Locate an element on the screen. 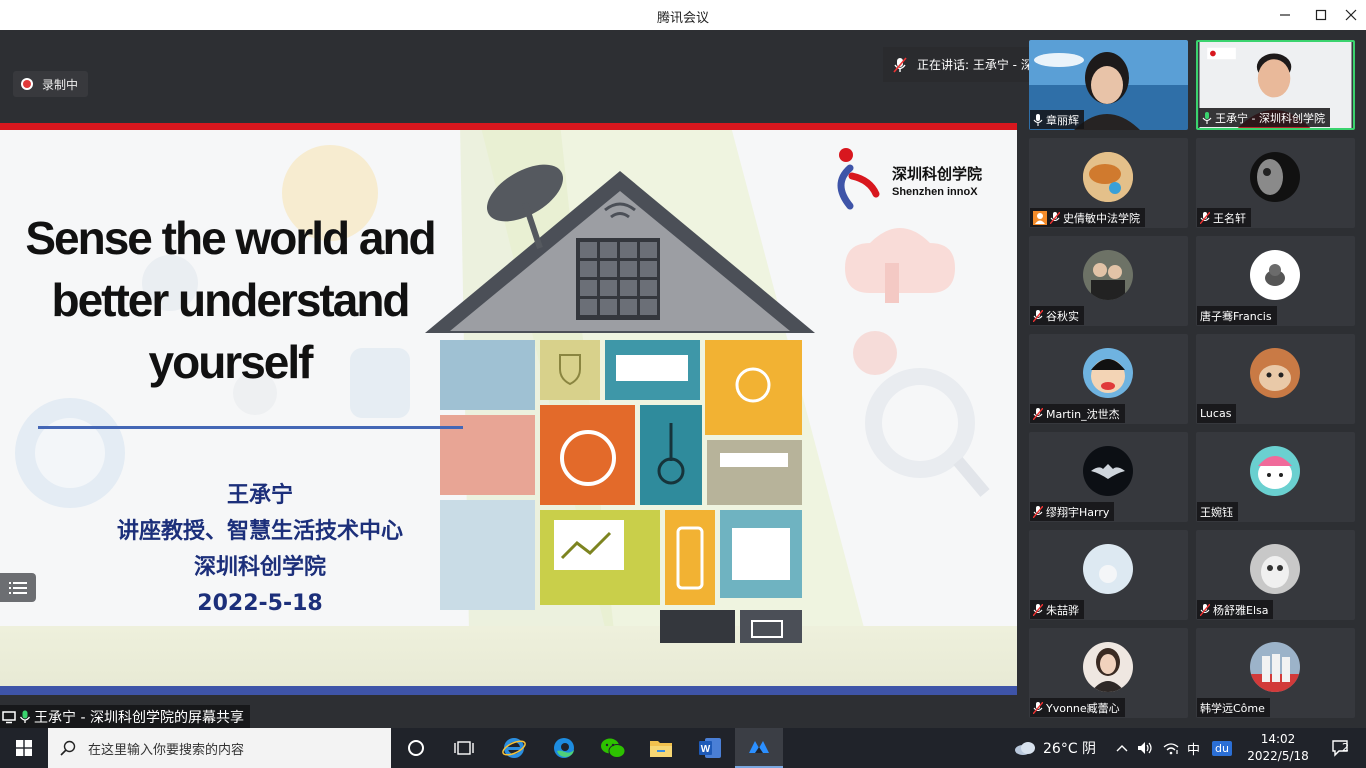 The image size is (1366, 768). wifi-icon is located at coordinates (1171, 749).